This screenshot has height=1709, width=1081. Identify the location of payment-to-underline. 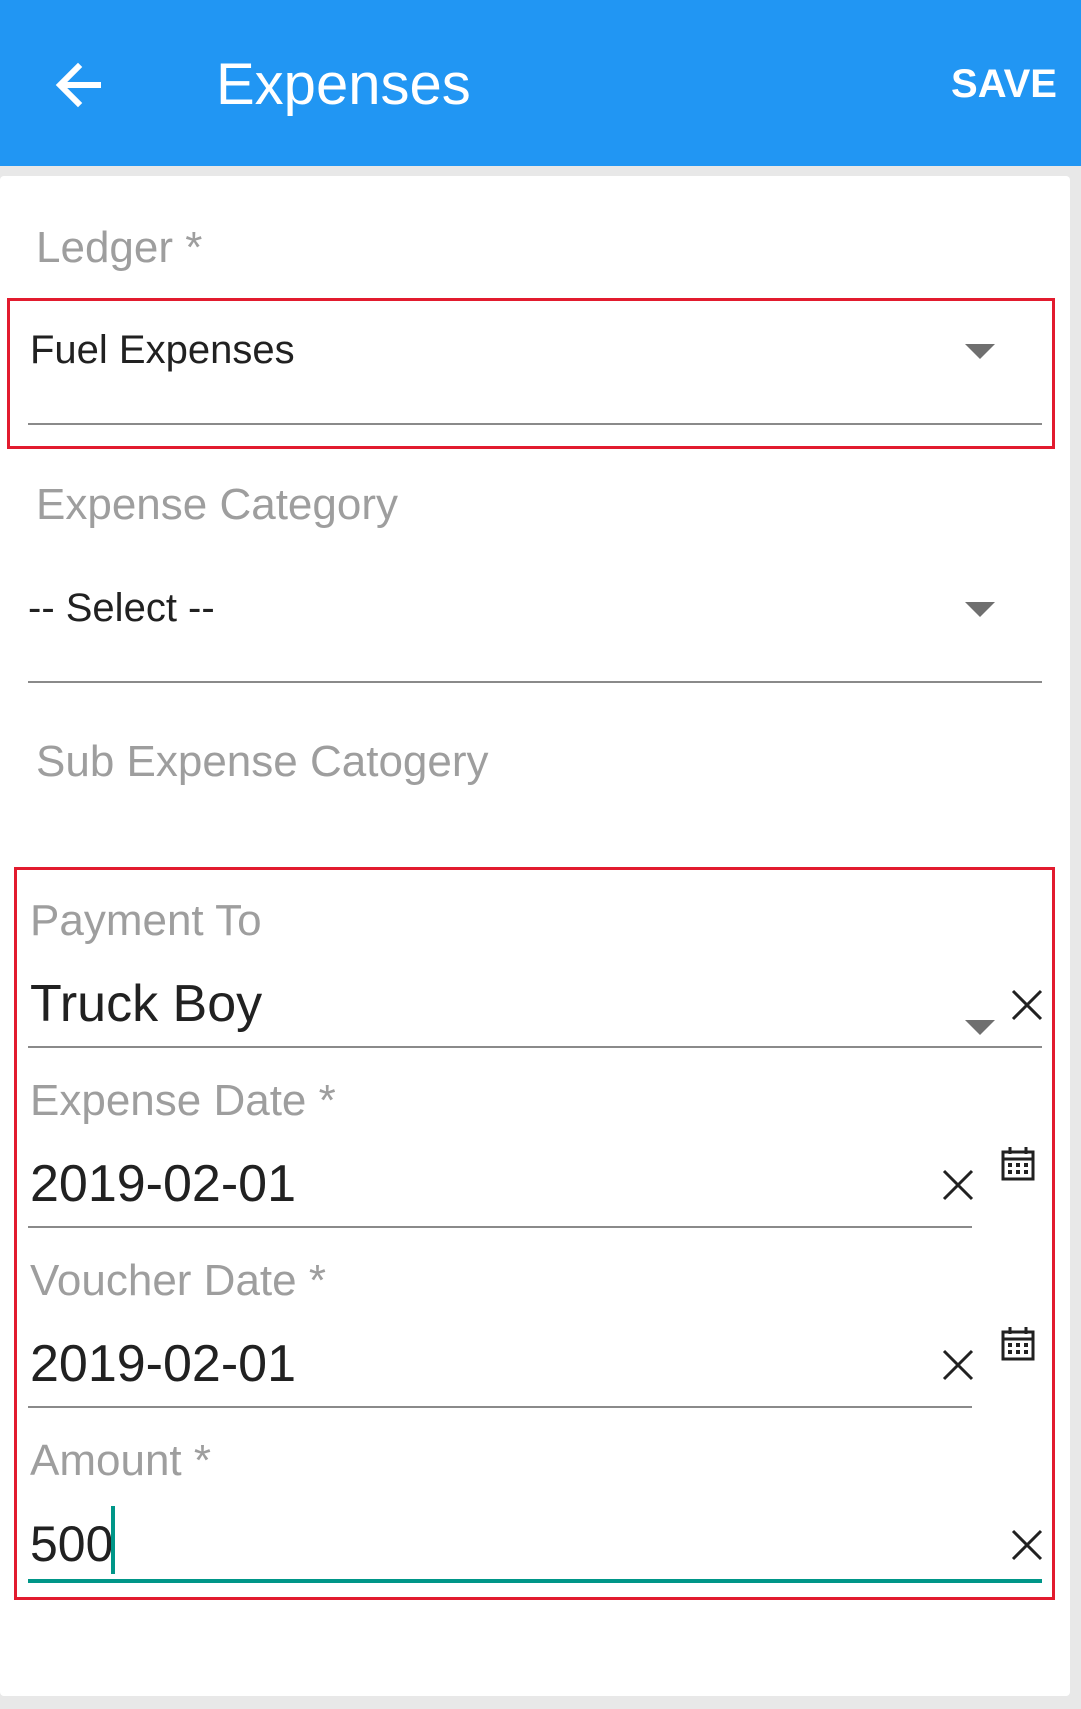
(535, 1047).